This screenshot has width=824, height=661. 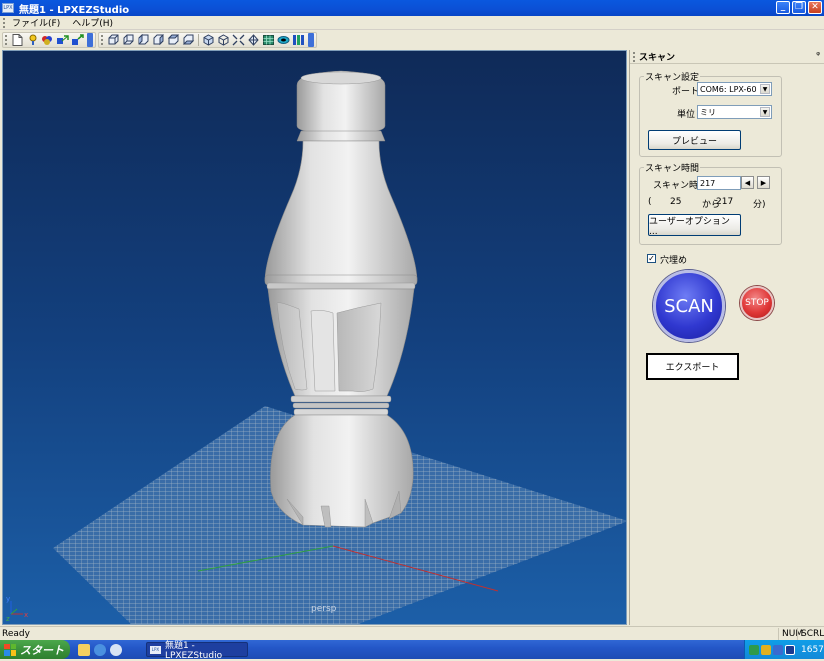 What do you see at coordinates (686, 92) in the screenshot?
I see `port-label: ポート` at bounding box center [686, 92].